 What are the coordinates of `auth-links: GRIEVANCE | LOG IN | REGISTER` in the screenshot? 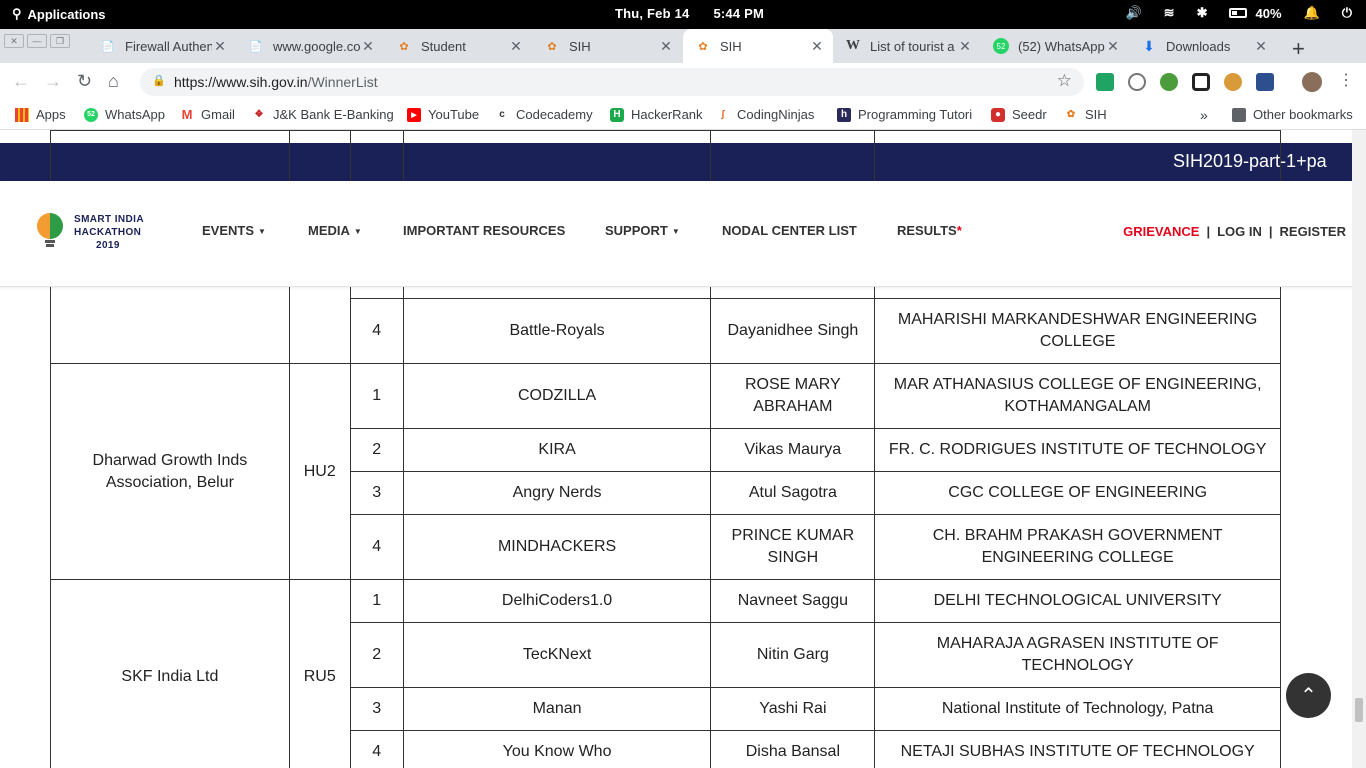 It's located at (1234, 231).